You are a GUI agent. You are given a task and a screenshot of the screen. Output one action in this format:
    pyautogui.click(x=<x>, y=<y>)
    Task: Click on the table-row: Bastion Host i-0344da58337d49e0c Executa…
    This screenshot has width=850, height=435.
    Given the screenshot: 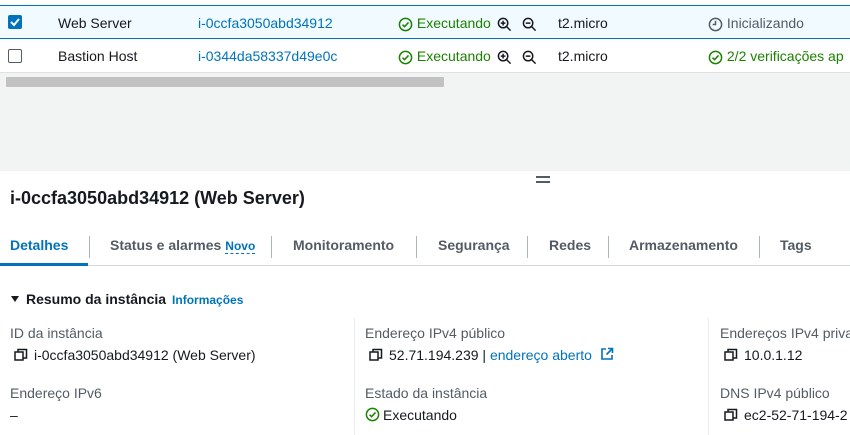 What is the action you would take?
    pyautogui.click(x=425, y=56)
    